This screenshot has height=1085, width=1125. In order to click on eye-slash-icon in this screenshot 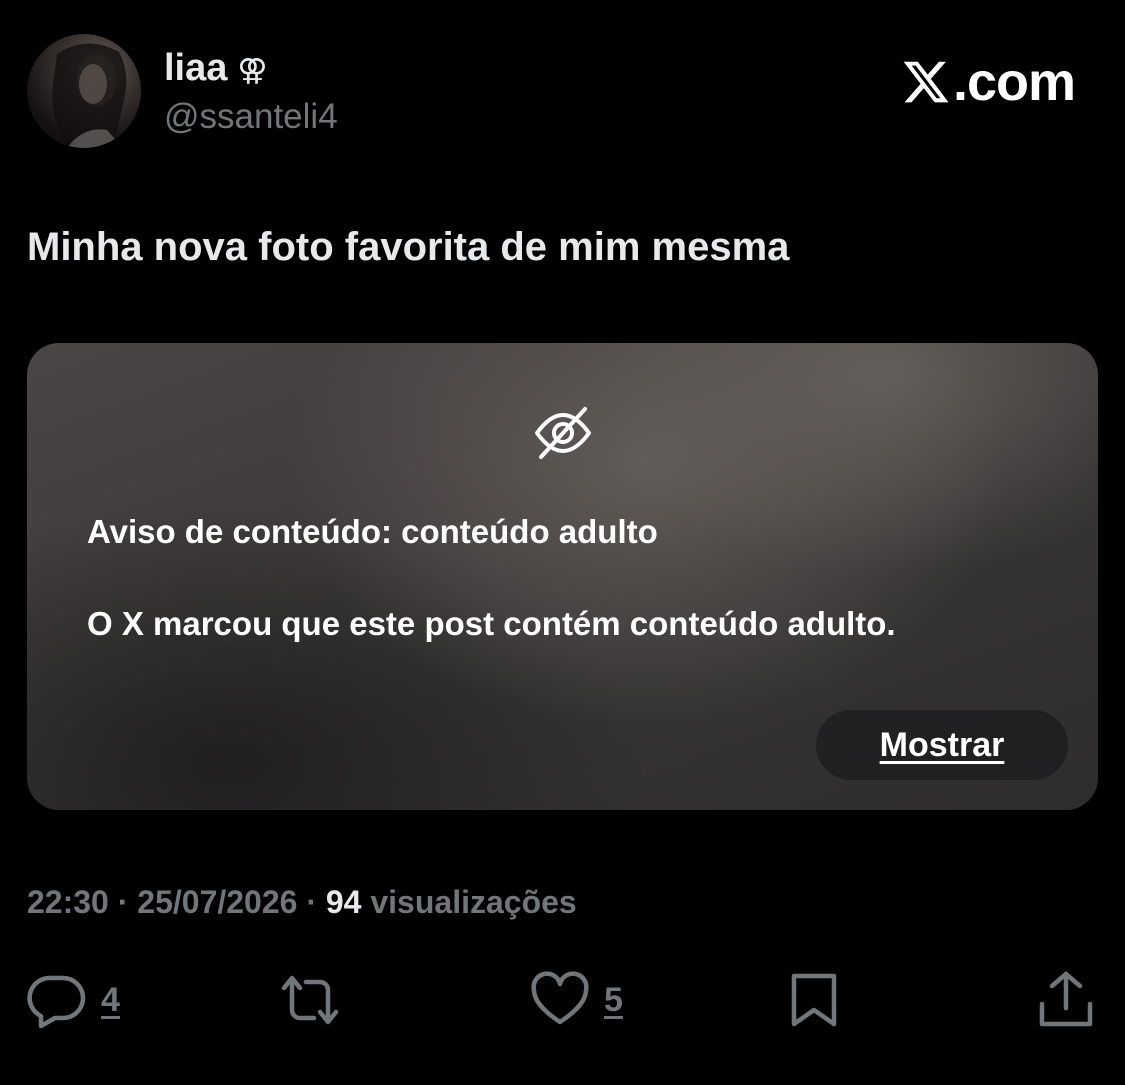, I will do `click(563, 433)`.